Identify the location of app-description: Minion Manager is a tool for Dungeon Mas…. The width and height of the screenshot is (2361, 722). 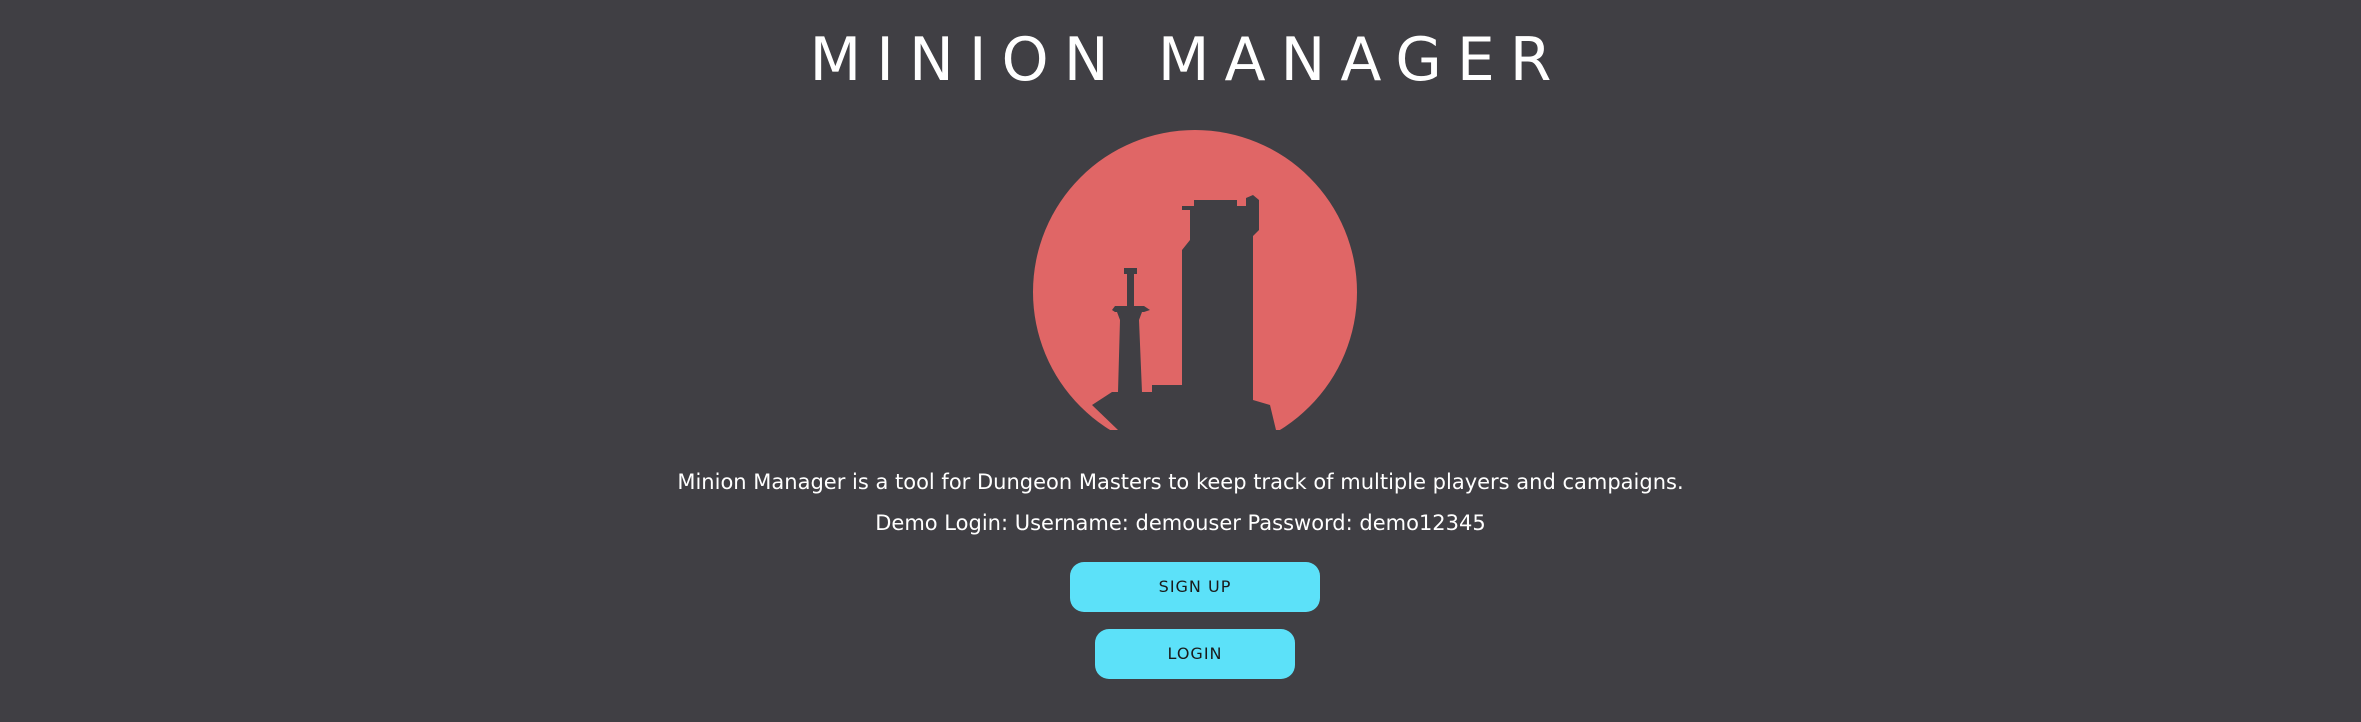
(1180, 482).